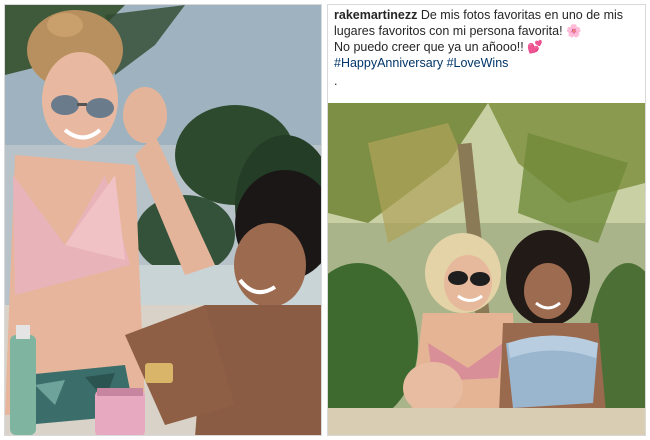 This screenshot has width=650, height=440. I want to click on caption-text-1: De mis fotos favoritas en uno de mis, so click(522, 15).